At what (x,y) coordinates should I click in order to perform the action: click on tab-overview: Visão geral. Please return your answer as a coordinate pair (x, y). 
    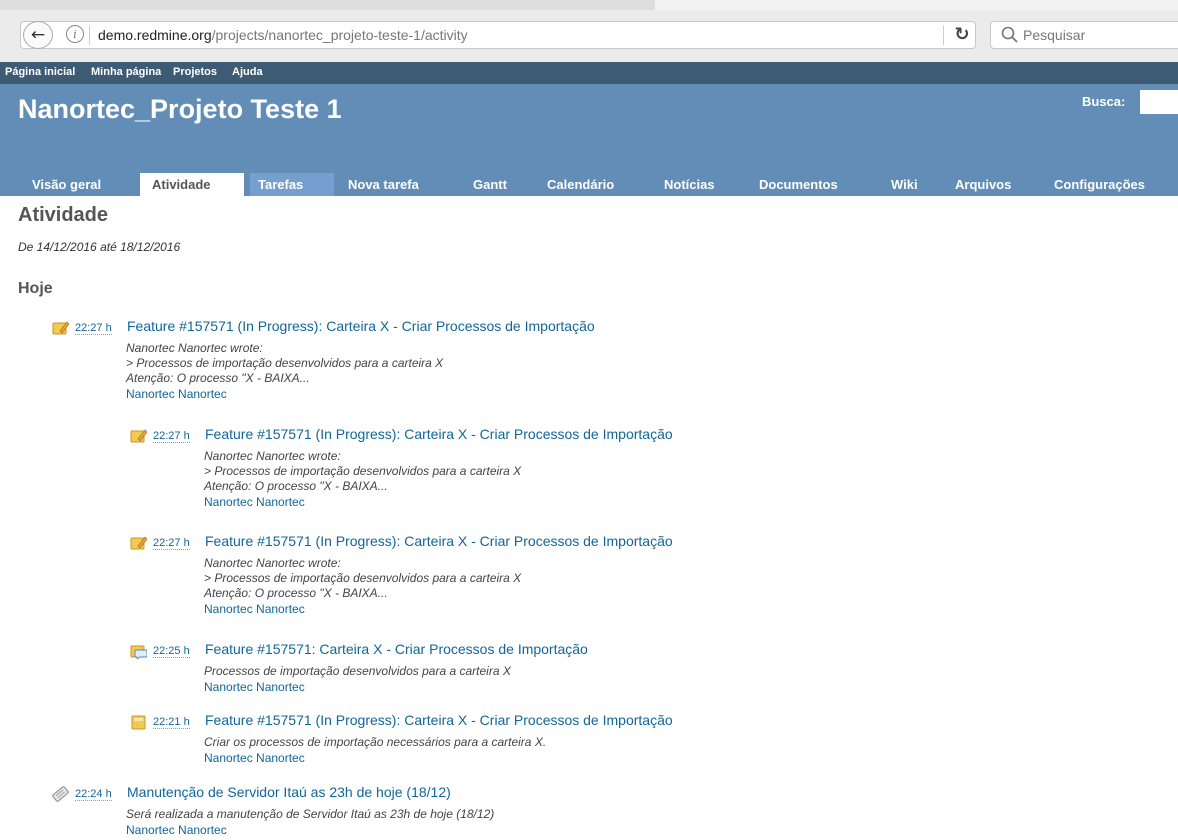
    Looking at the image, I should click on (73, 184).